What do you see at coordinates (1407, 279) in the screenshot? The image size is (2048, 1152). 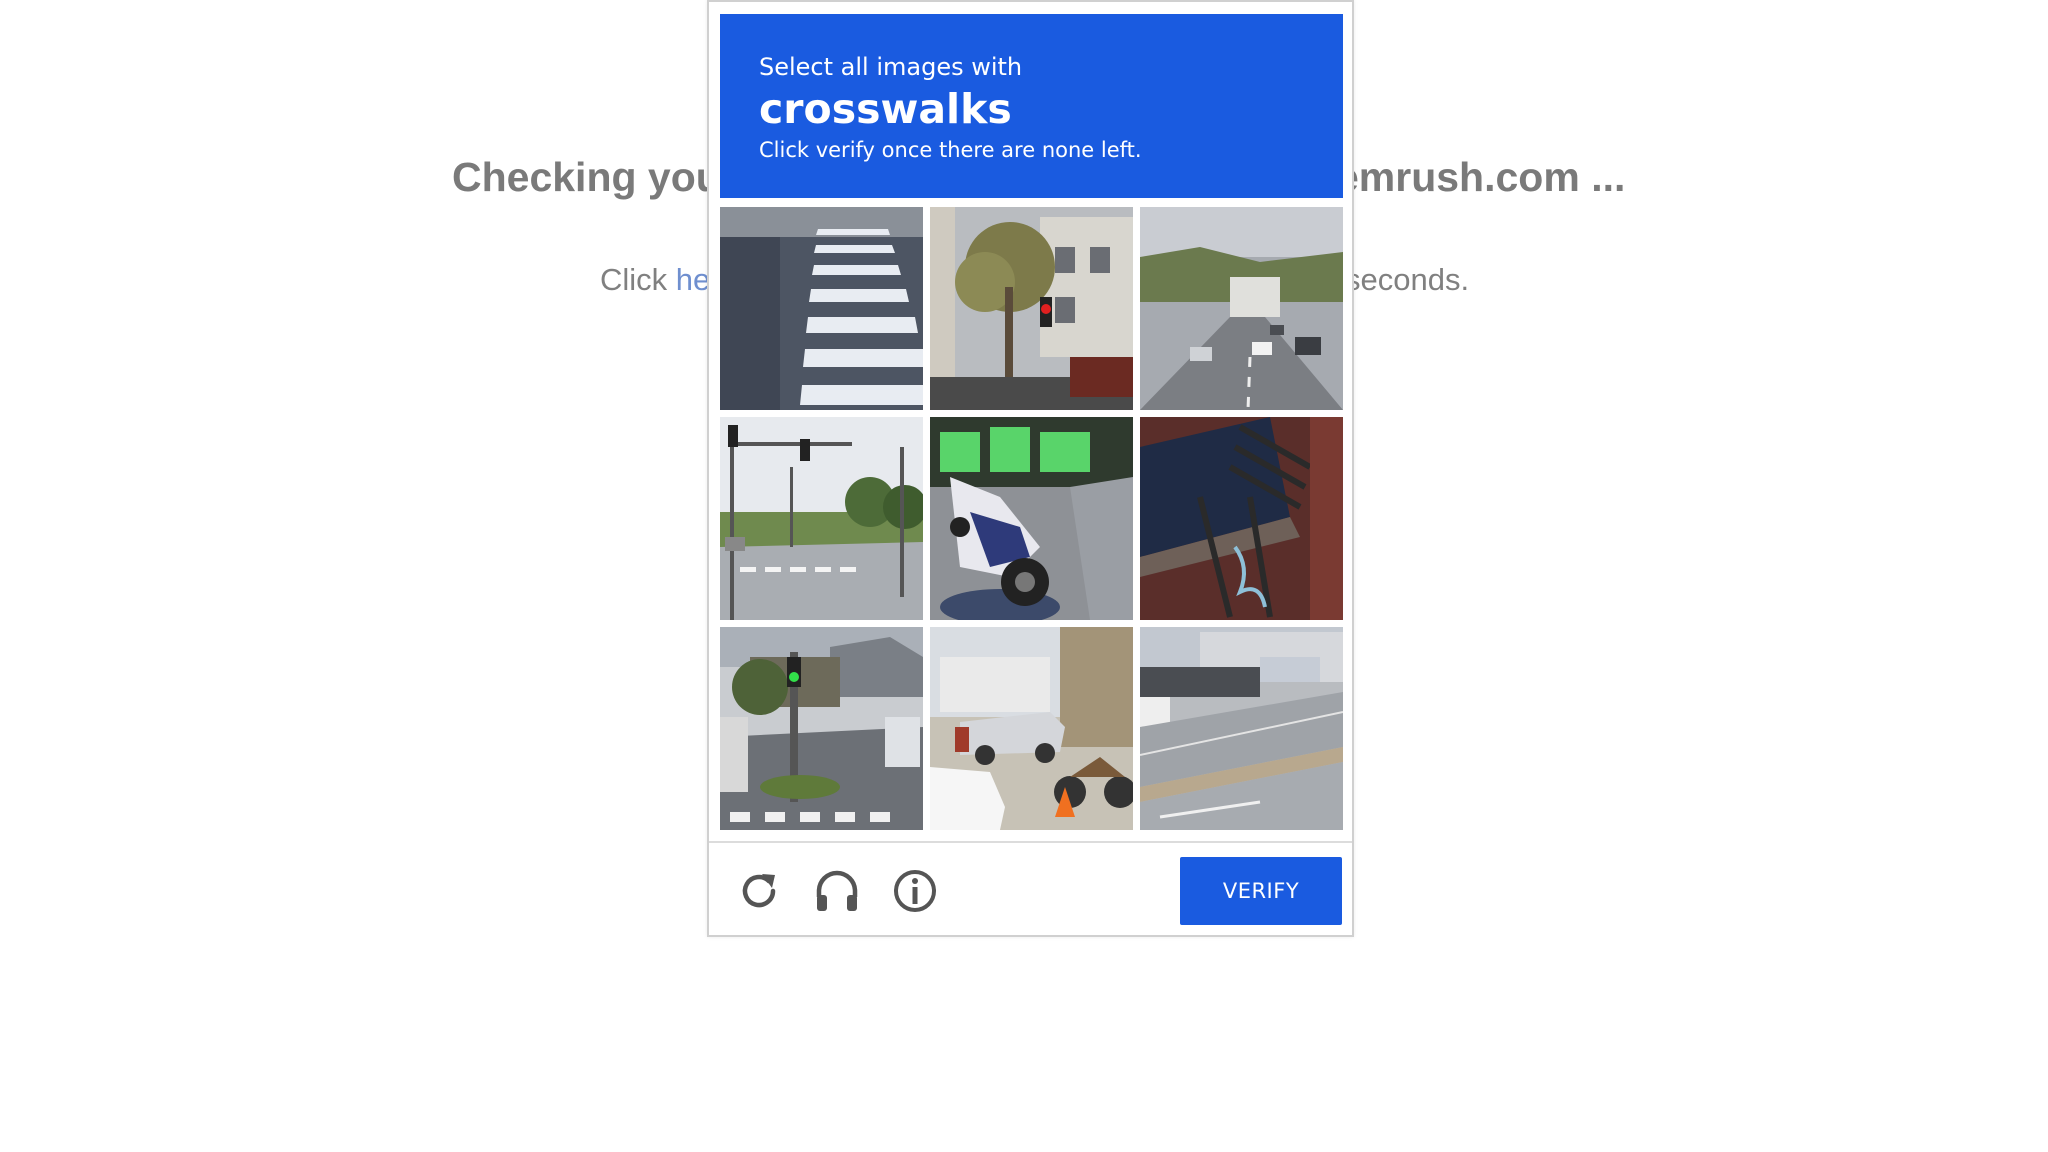 I see `page-subtext-right: seconds.` at bounding box center [1407, 279].